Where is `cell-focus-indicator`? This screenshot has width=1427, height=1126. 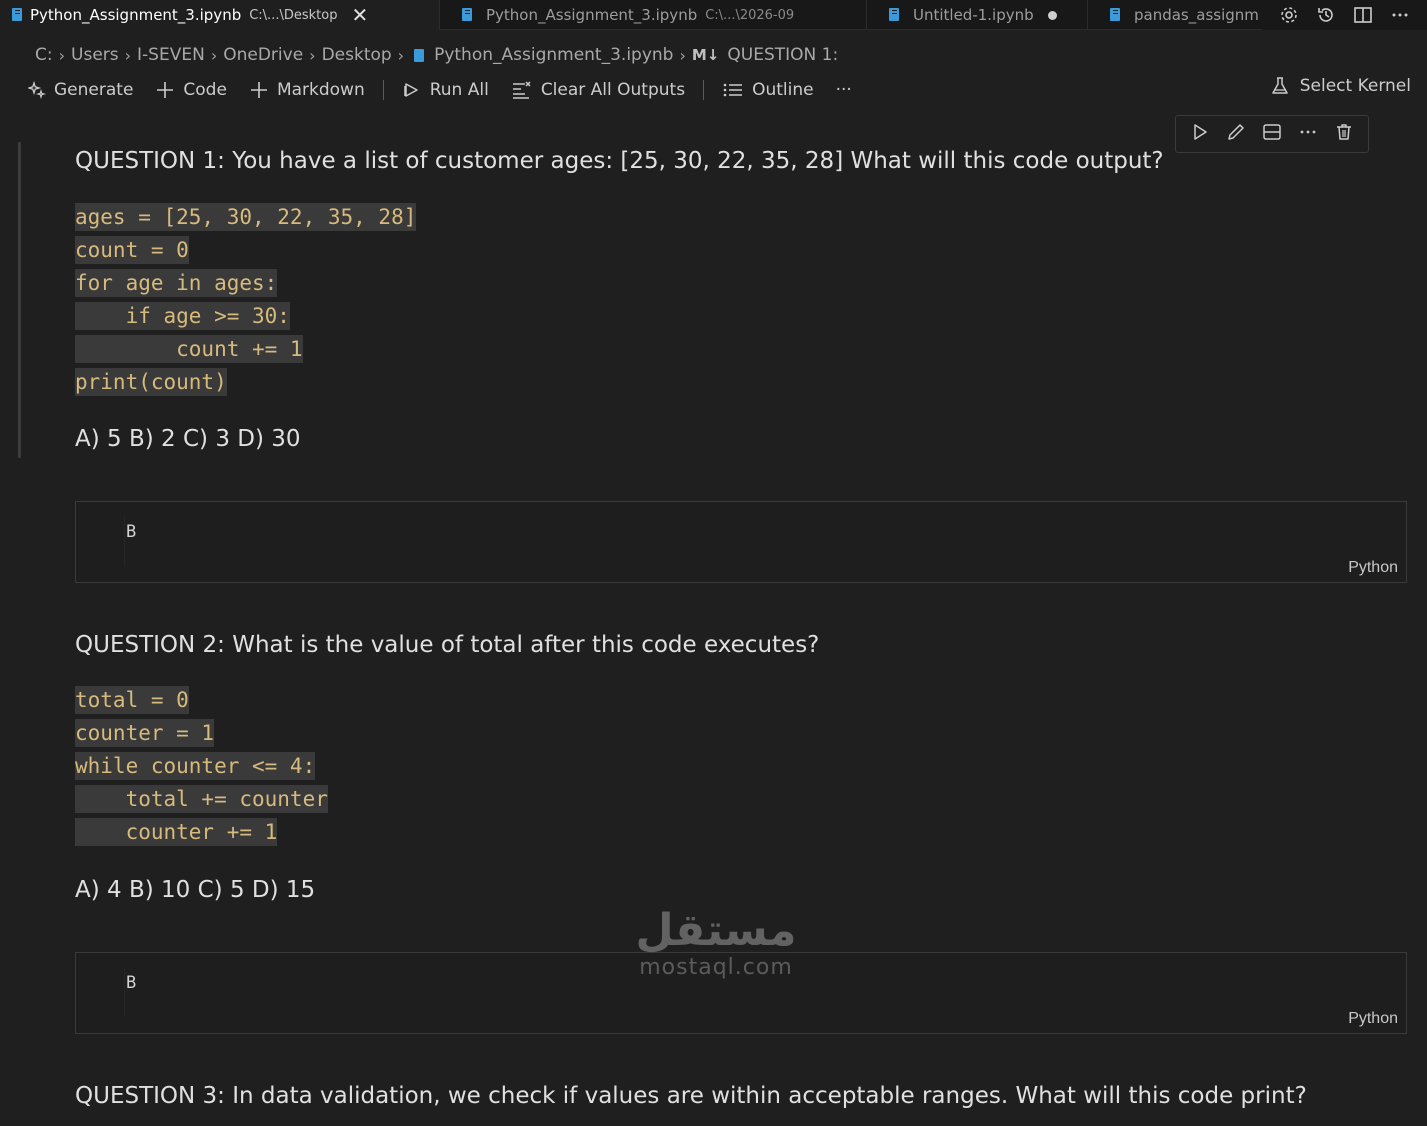
cell-focus-indicator is located at coordinates (19, 300).